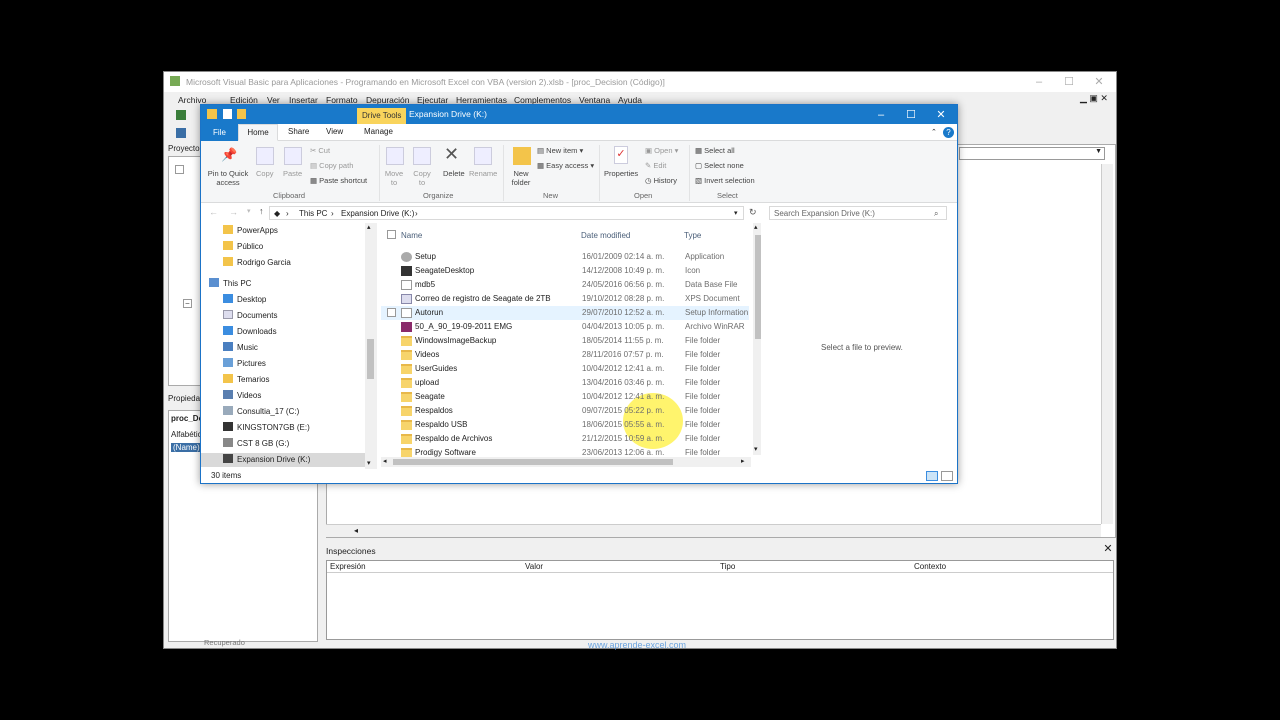 Image resolution: width=1280 pixels, height=720 pixels. Describe the element at coordinates (313, 213) in the screenshot. I see `breadcrumb-this-pc: This PC` at that location.